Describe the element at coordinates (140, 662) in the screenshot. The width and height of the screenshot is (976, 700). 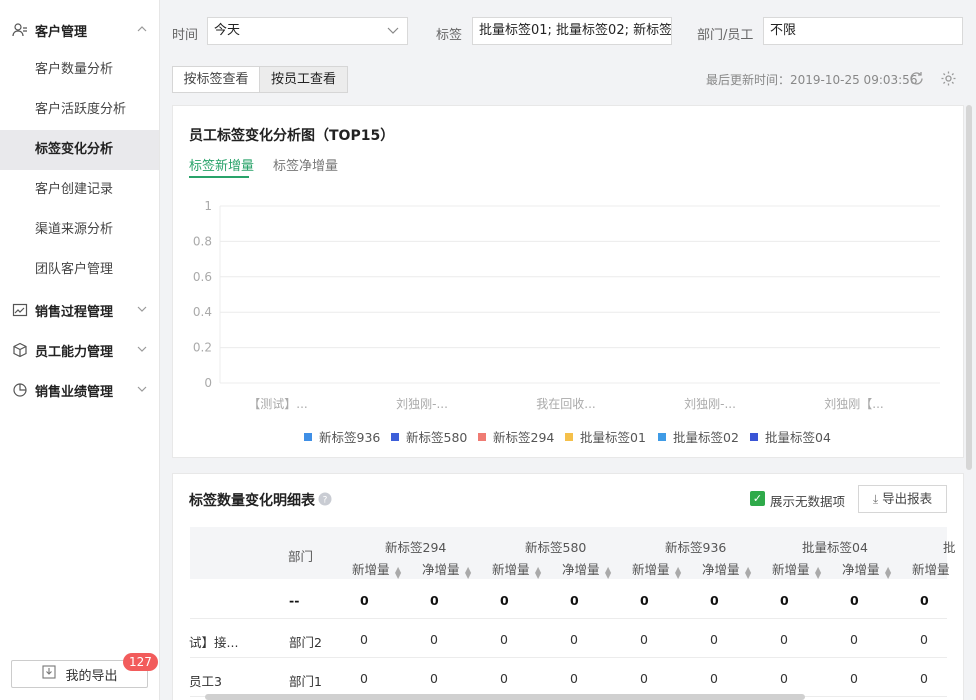
I see `export-count-badge: 127` at that location.